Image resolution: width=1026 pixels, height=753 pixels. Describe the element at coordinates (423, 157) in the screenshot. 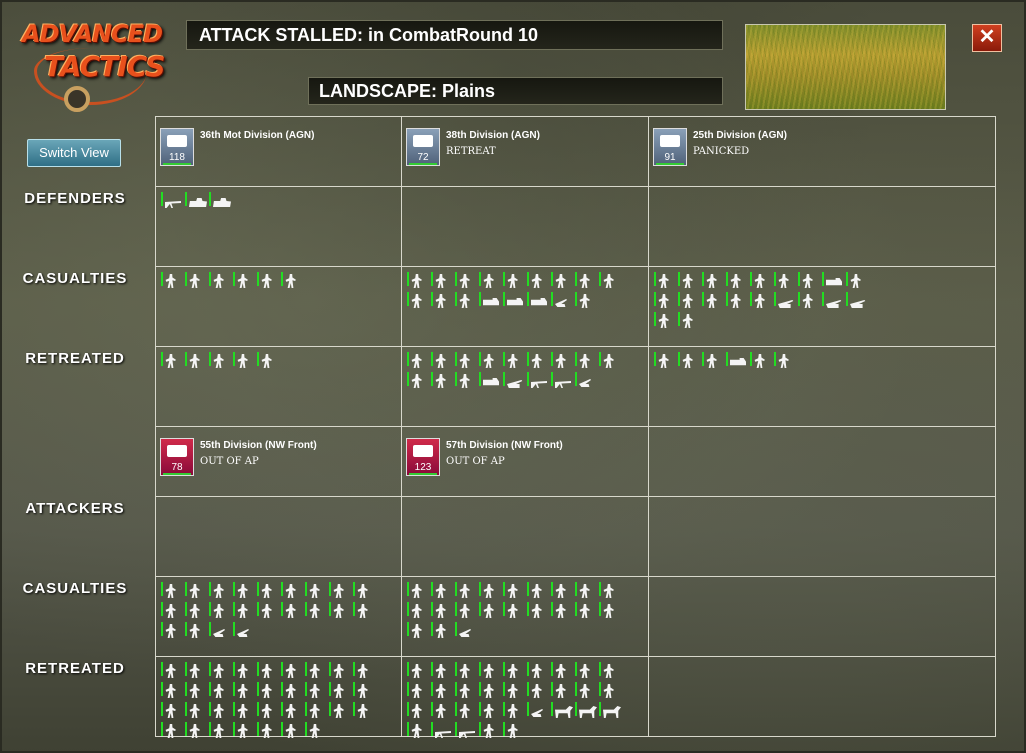

I see `unit-strength: 72` at that location.